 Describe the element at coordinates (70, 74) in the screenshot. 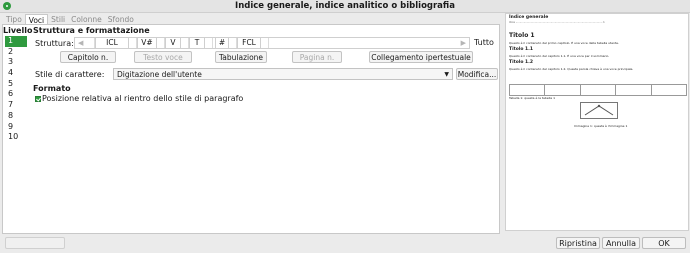

I see `character-style-label: Stile di carattere:` at that location.